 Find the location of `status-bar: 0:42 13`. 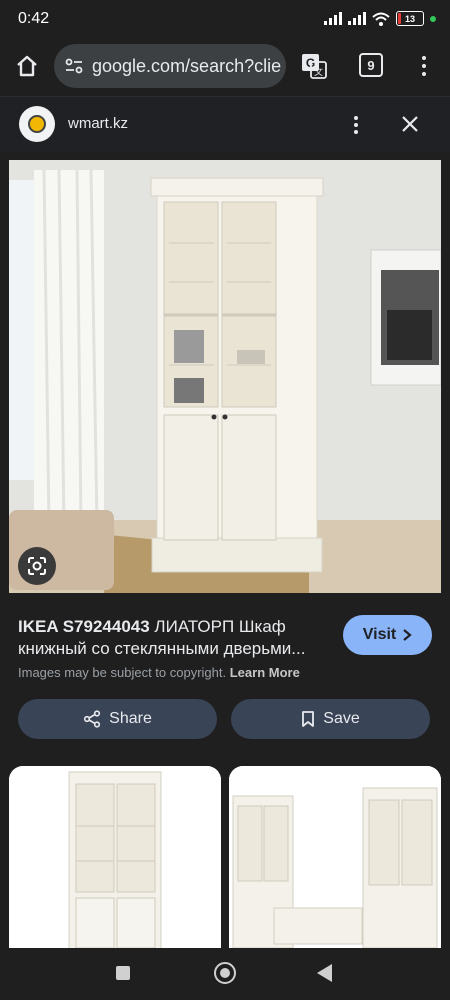

status-bar: 0:42 13 is located at coordinates (225, 19).